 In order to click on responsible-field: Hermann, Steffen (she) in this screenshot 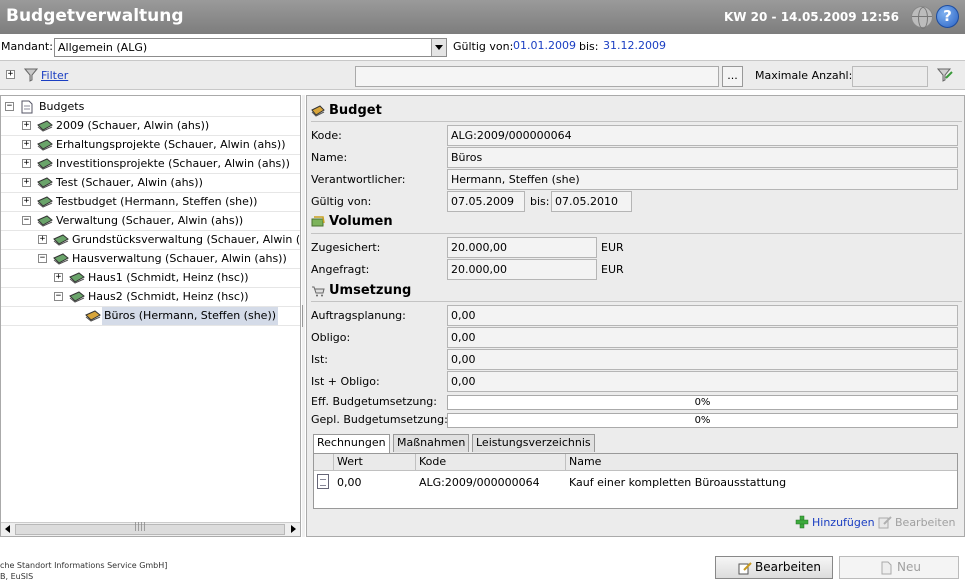, I will do `click(702, 179)`.